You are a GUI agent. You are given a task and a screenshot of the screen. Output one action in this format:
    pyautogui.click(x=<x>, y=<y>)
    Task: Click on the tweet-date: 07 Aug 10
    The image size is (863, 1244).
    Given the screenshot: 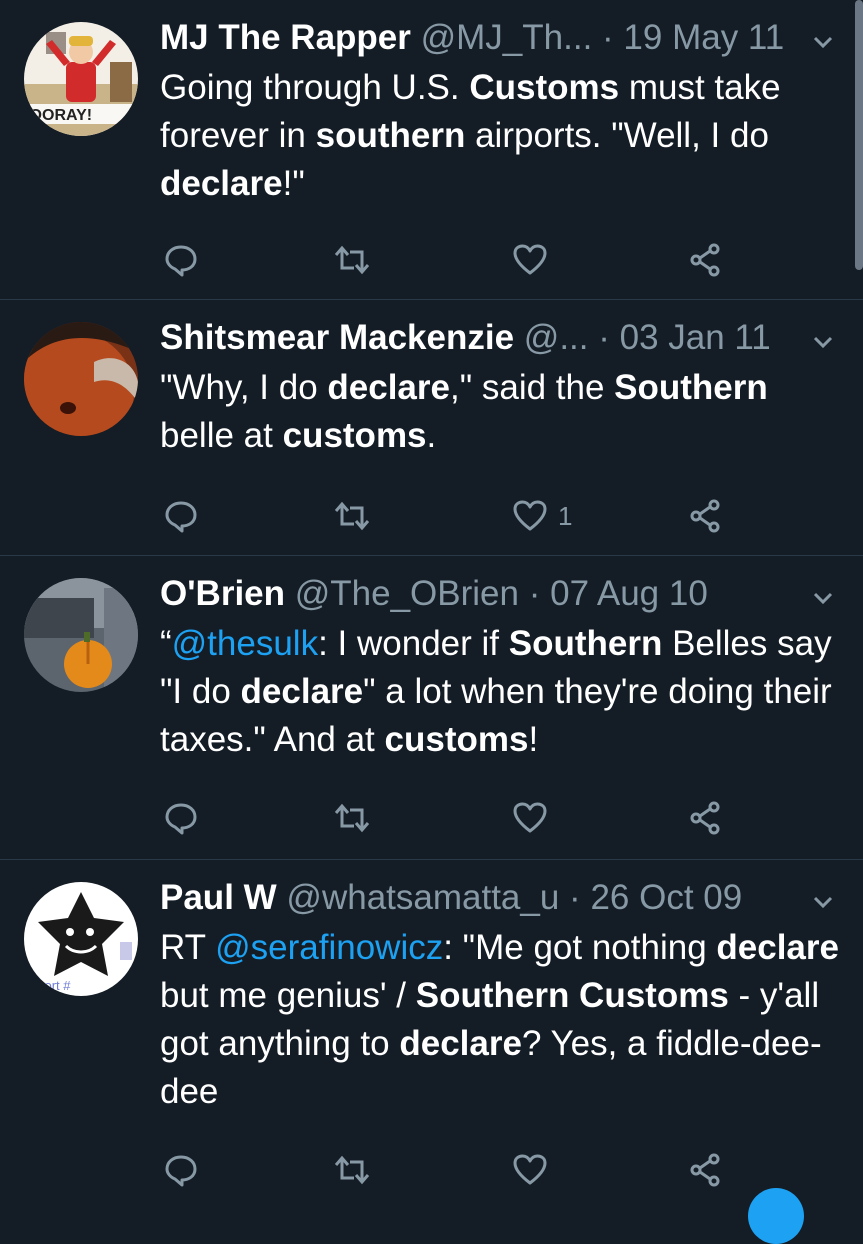 What is the action you would take?
    pyautogui.click(x=629, y=593)
    